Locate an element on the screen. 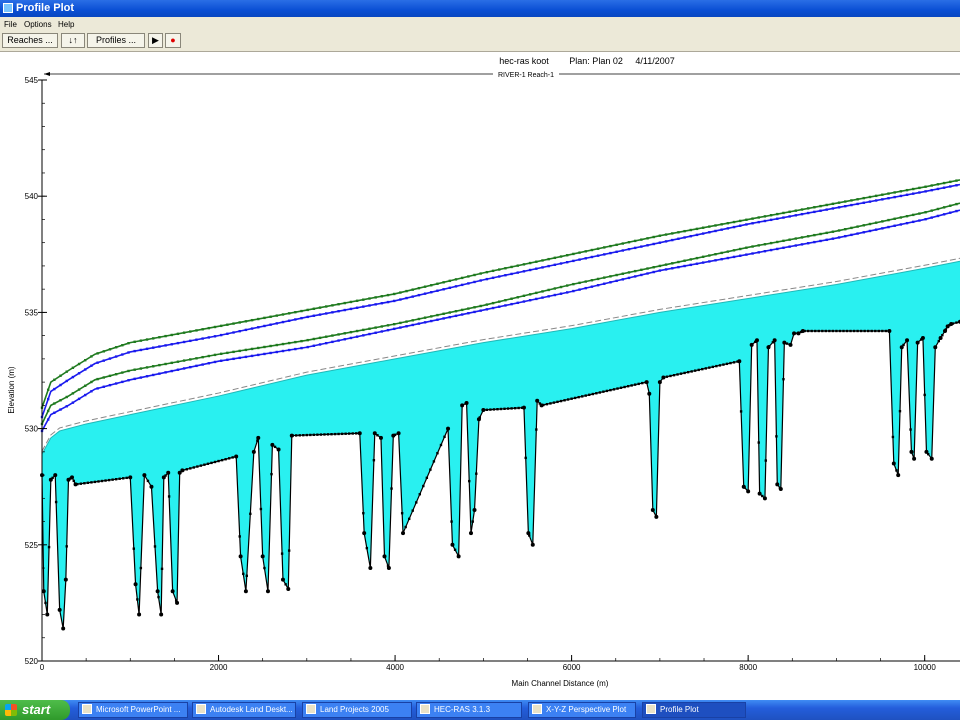 The height and width of the screenshot is (720, 960). powerpoint-icon is located at coordinates (87, 709).